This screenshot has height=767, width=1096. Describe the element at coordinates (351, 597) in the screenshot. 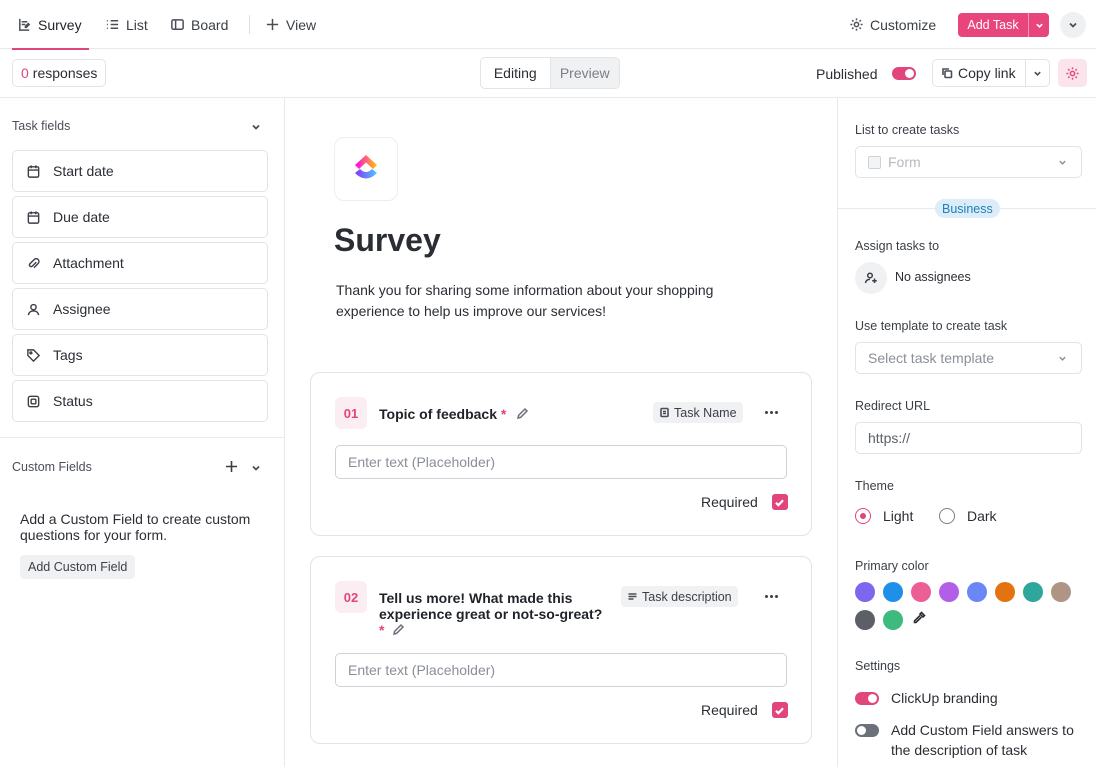

I see `question-number: 02` at that location.